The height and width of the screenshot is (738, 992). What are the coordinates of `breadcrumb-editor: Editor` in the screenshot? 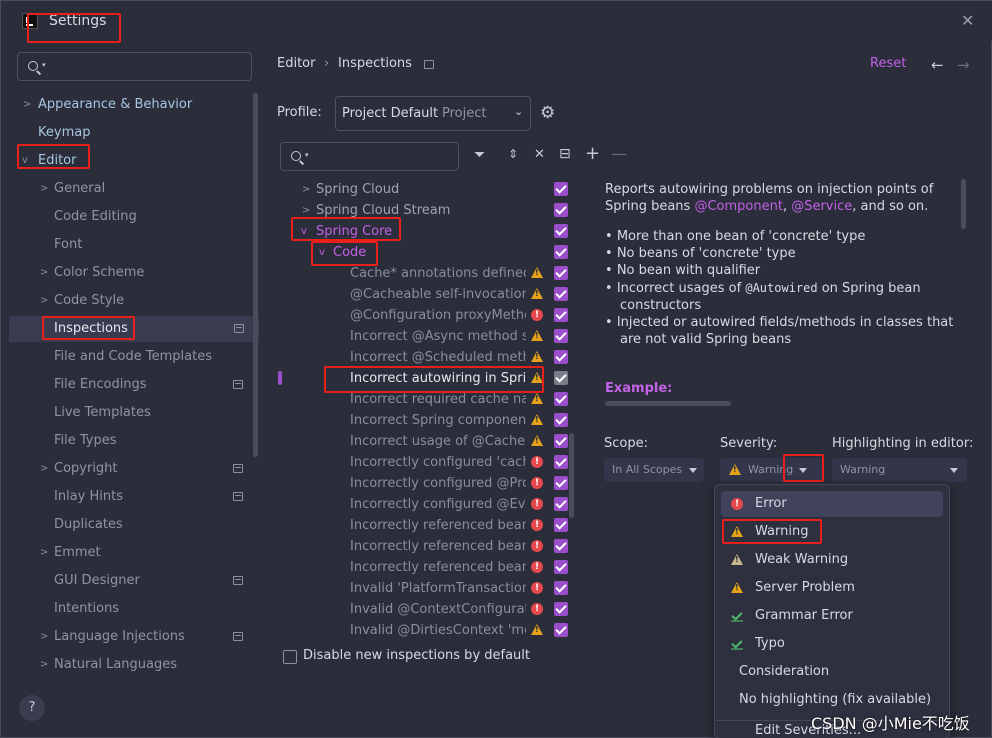 It's located at (296, 63).